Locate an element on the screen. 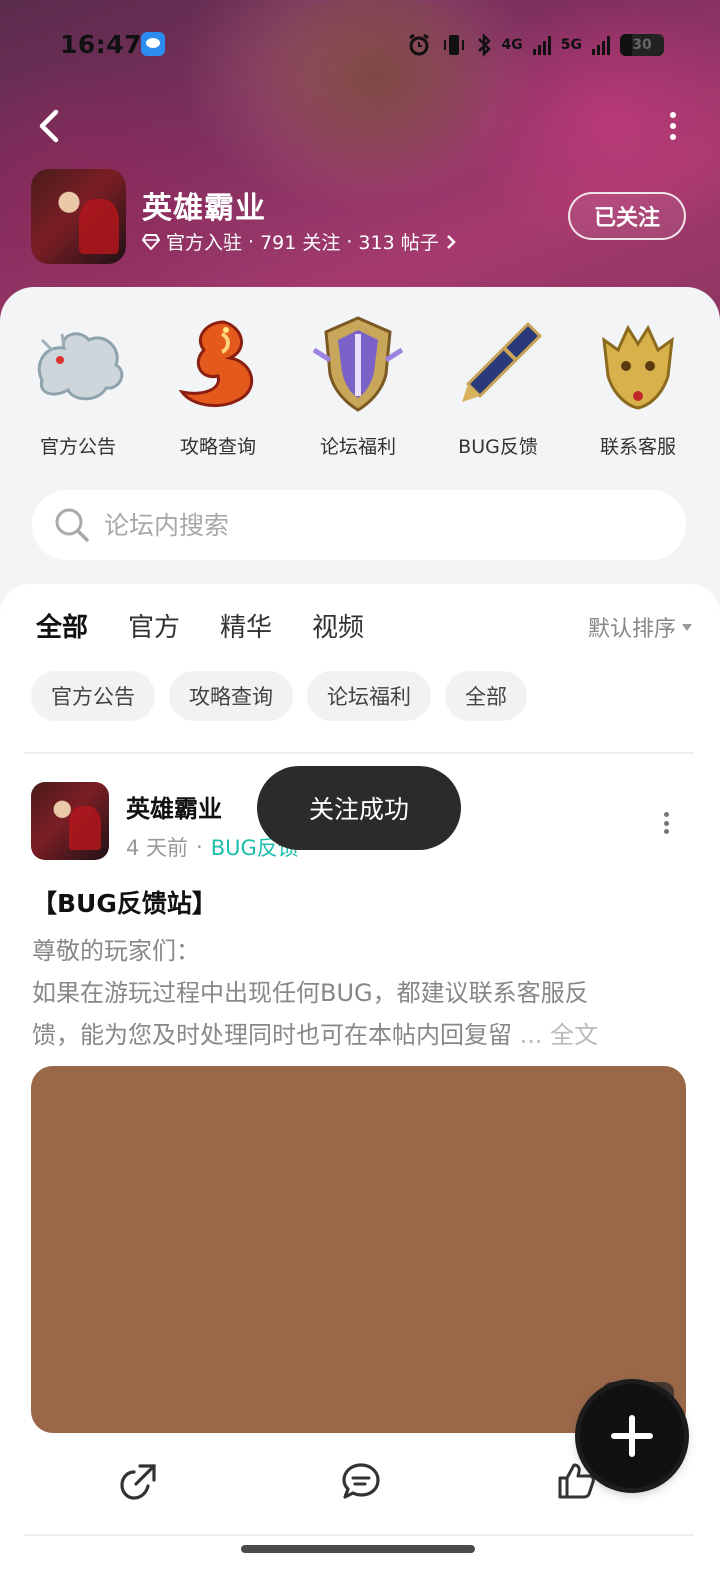 The image size is (720, 1575). quick-link-customer-service: 联系客服 is located at coordinates (638, 385).